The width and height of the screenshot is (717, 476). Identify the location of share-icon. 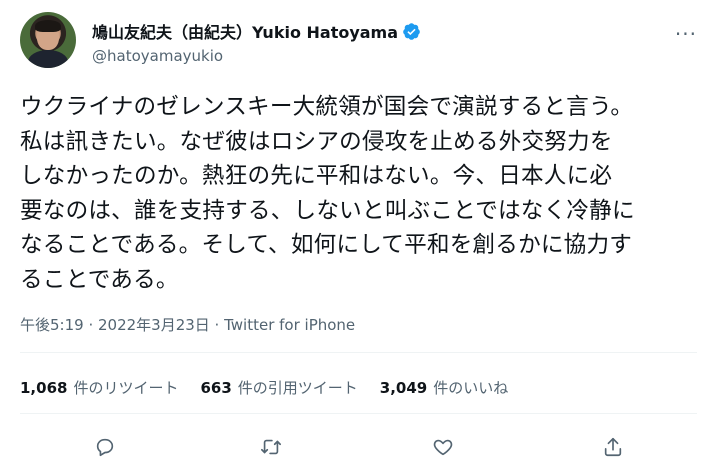
(613, 447).